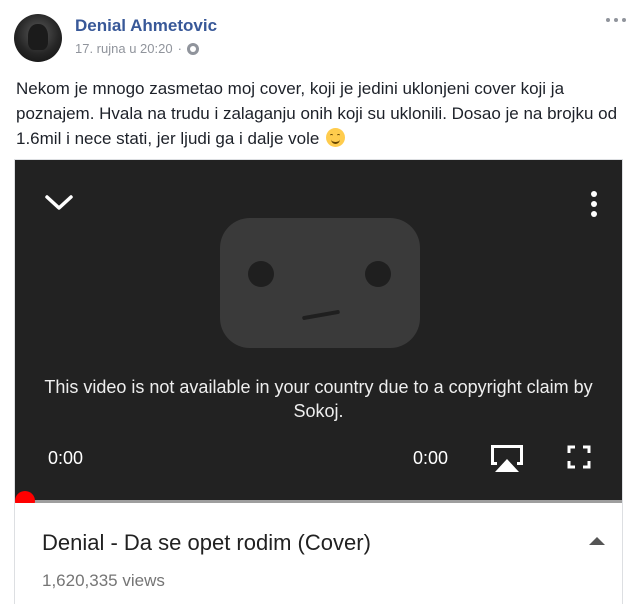  What do you see at coordinates (103, 580) in the screenshot?
I see `view-count: 1,620,335 views` at bounding box center [103, 580].